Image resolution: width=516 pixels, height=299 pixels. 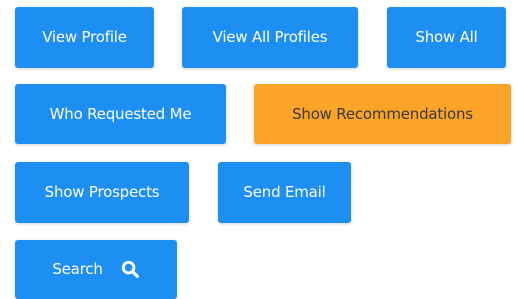 I want to click on show-all-button: Show All, so click(x=446, y=37).